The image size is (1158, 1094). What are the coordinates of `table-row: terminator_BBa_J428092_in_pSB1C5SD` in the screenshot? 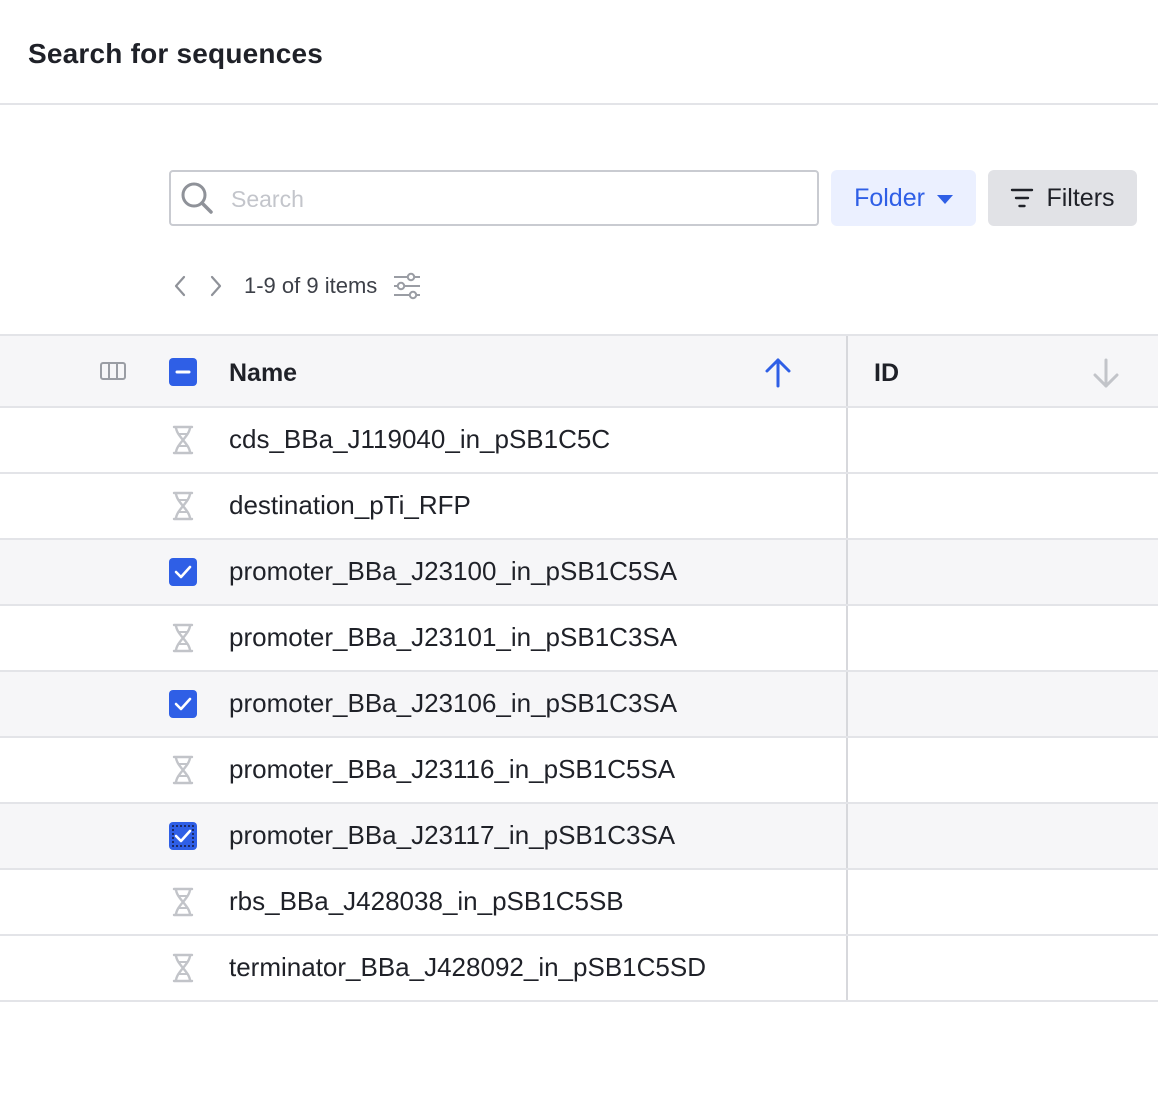 It's located at (579, 969).